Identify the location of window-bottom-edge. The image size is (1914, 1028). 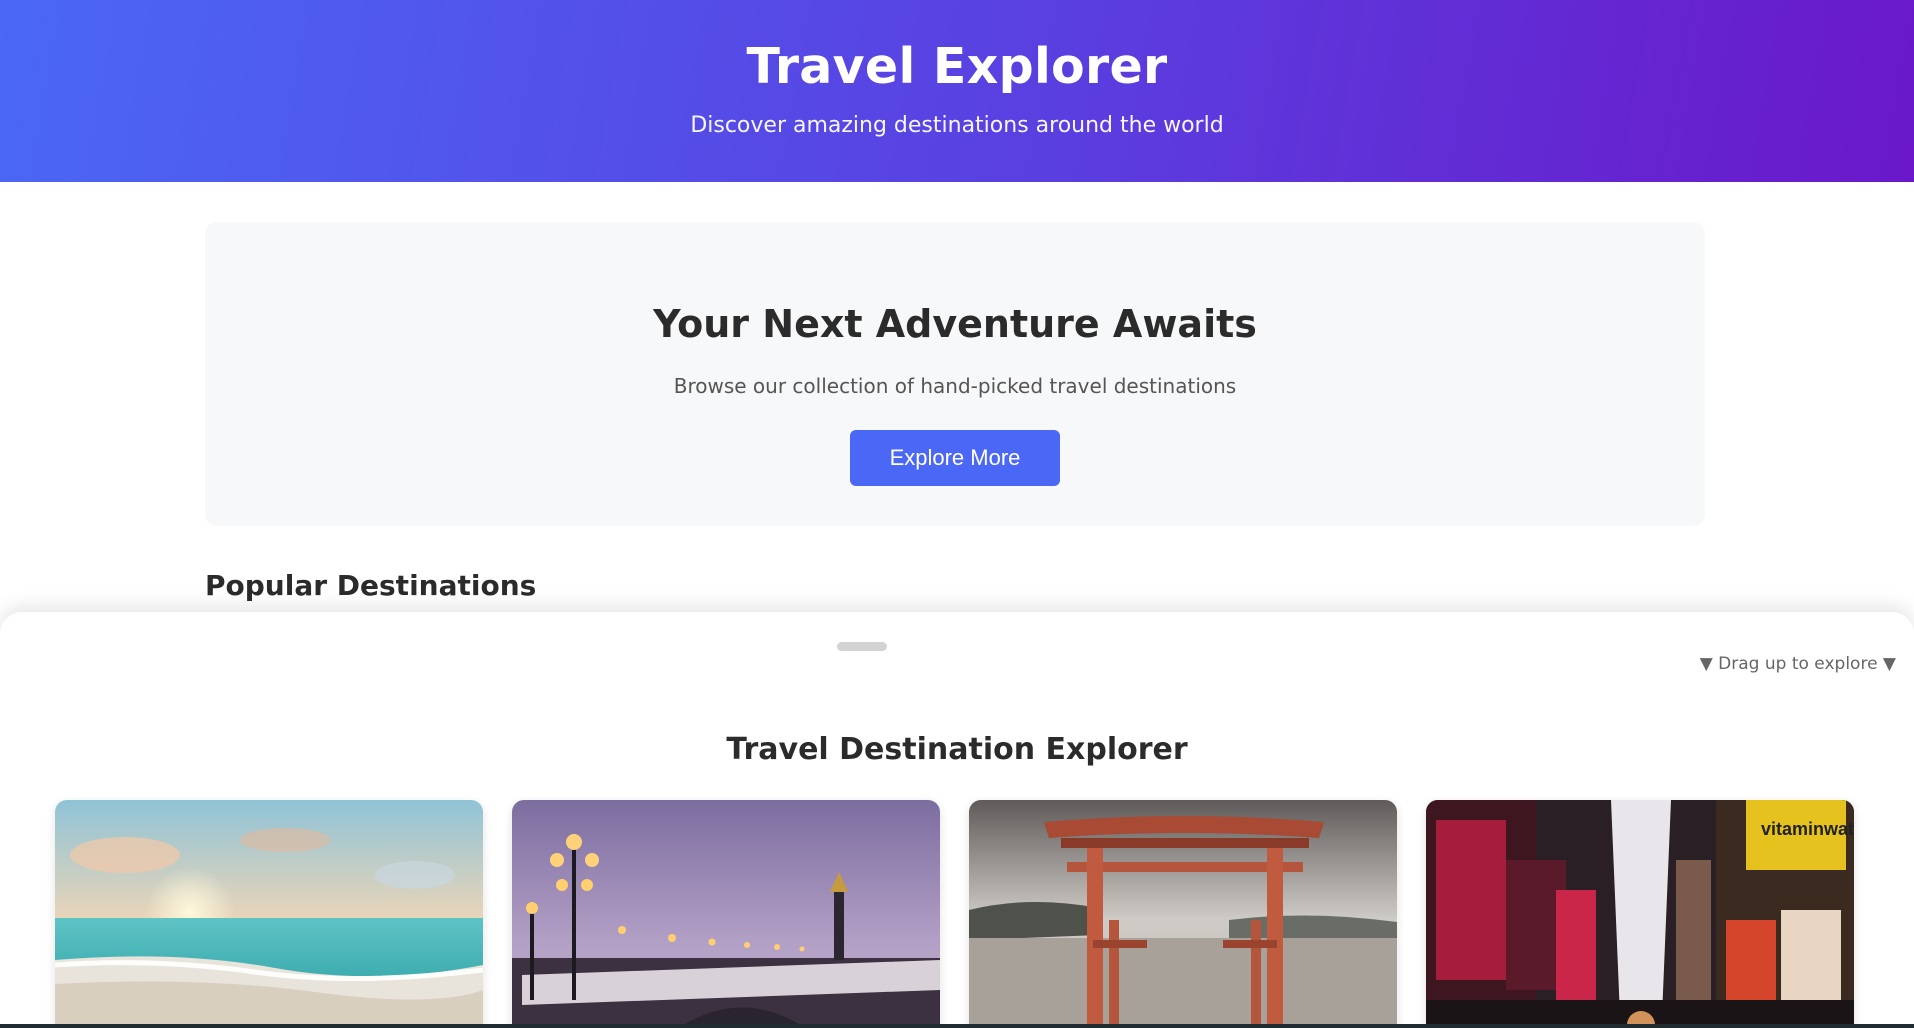
(957, 1026).